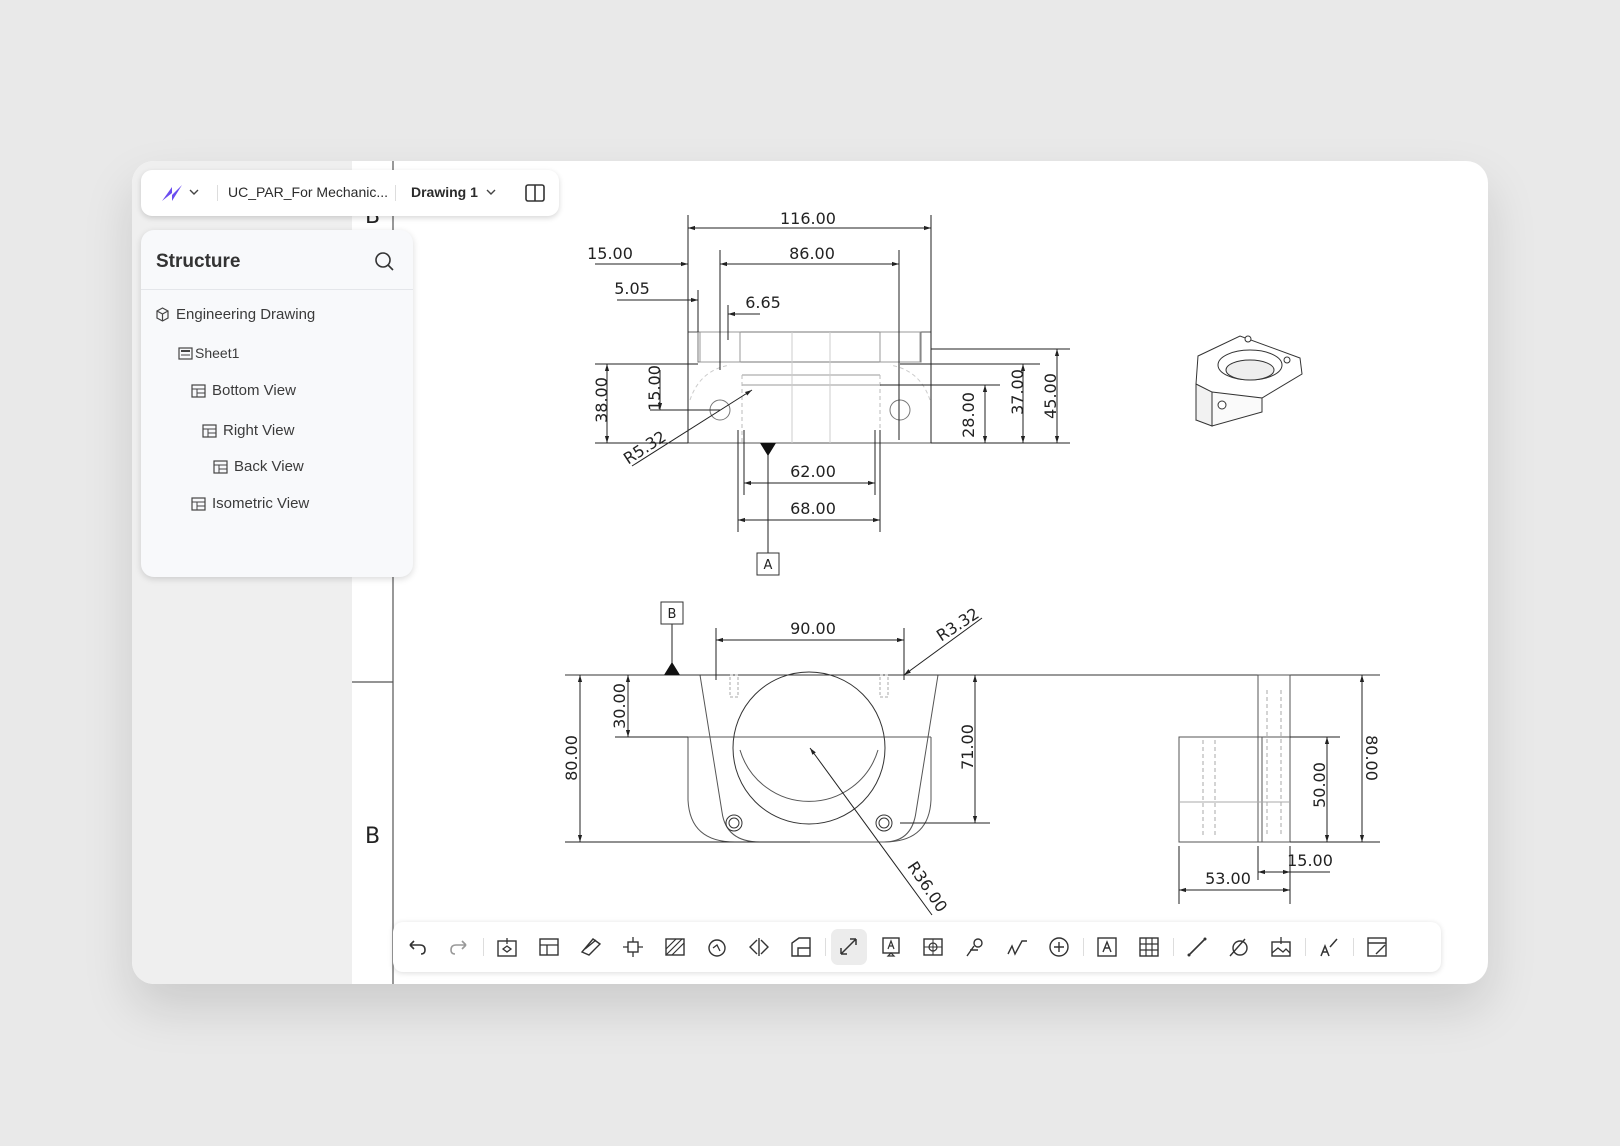 This screenshot has width=1620, height=1146. What do you see at coordinates (172, 193) in the screenshot?
I see `app-logo-icon` at bounding box center [172, 193].